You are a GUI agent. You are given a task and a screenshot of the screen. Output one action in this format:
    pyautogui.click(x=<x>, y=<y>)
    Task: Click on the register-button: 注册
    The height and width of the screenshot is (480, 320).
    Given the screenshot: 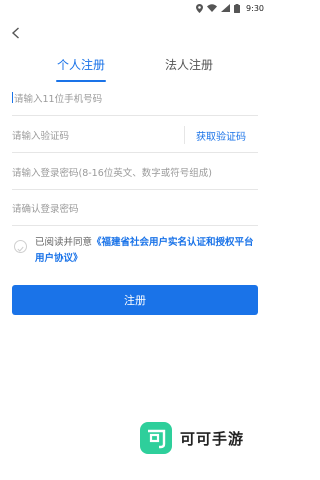 What is the action you would take?
    pyautogui.click(x=135, y=300)
    